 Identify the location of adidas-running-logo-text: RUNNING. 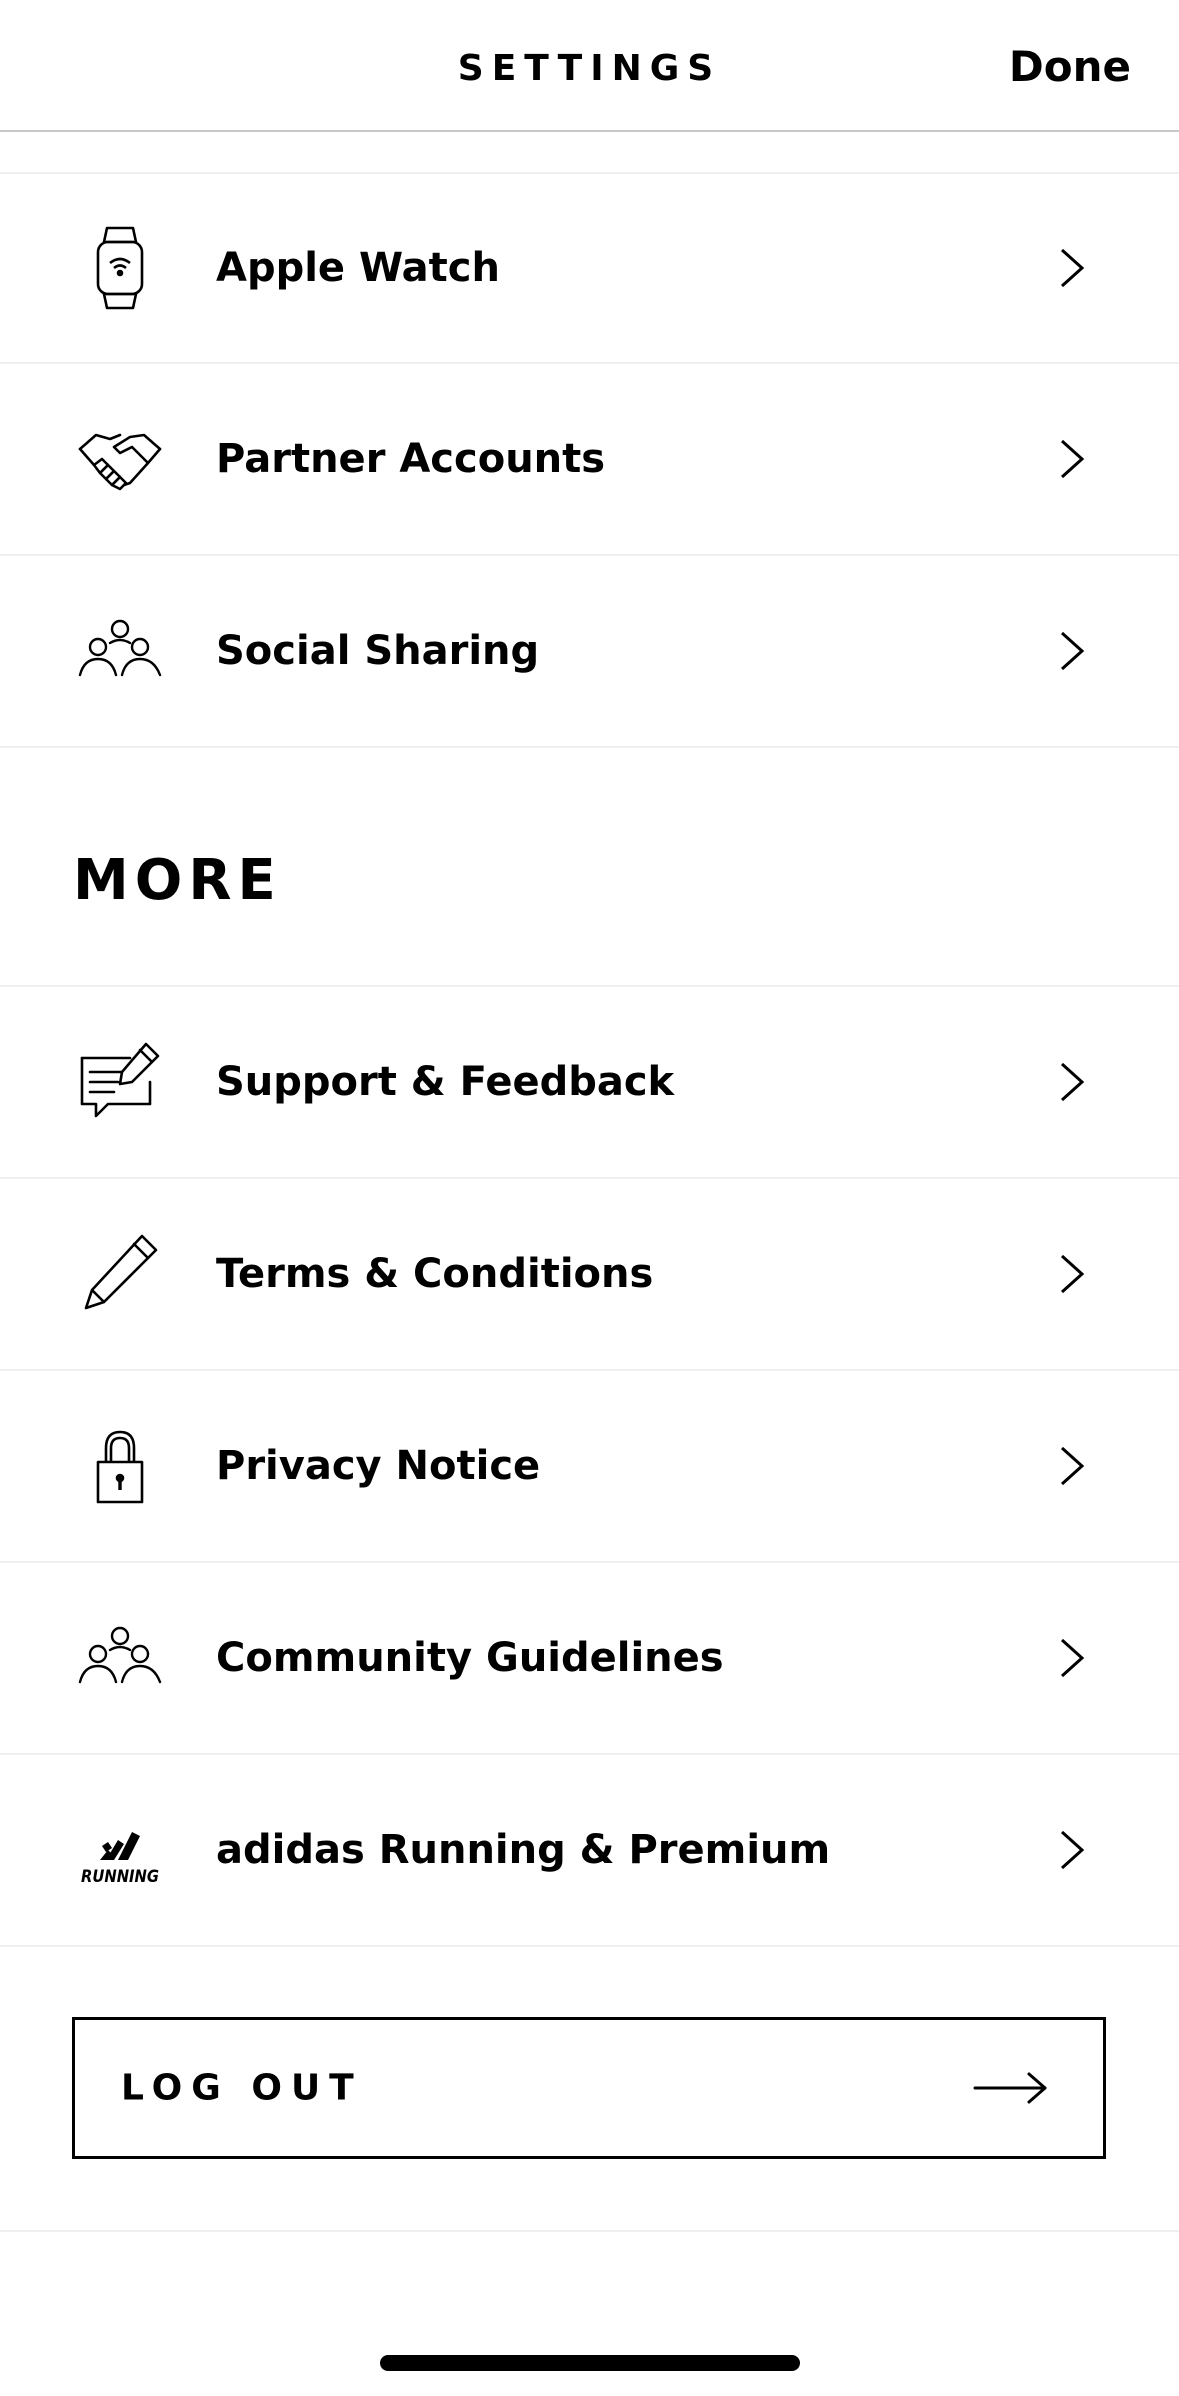
(120, 1877).